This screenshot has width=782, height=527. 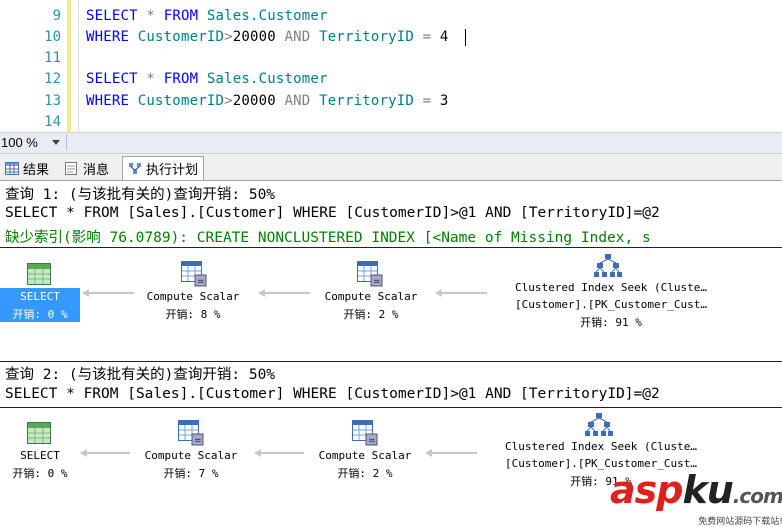 What do you see at coordinates (19, 142) in the screenshot?
I see `zoom-level: 100 %` at bounding box center [19, 142].